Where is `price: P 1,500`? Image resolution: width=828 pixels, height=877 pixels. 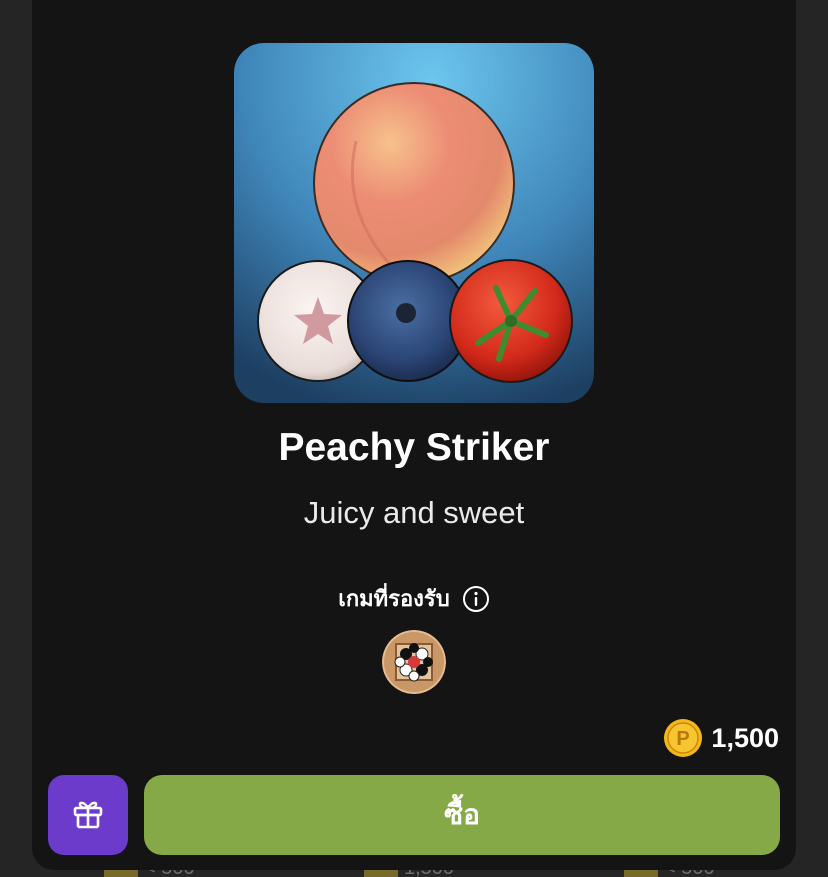
price: P 1,500 is located at coordinates (721, 738).